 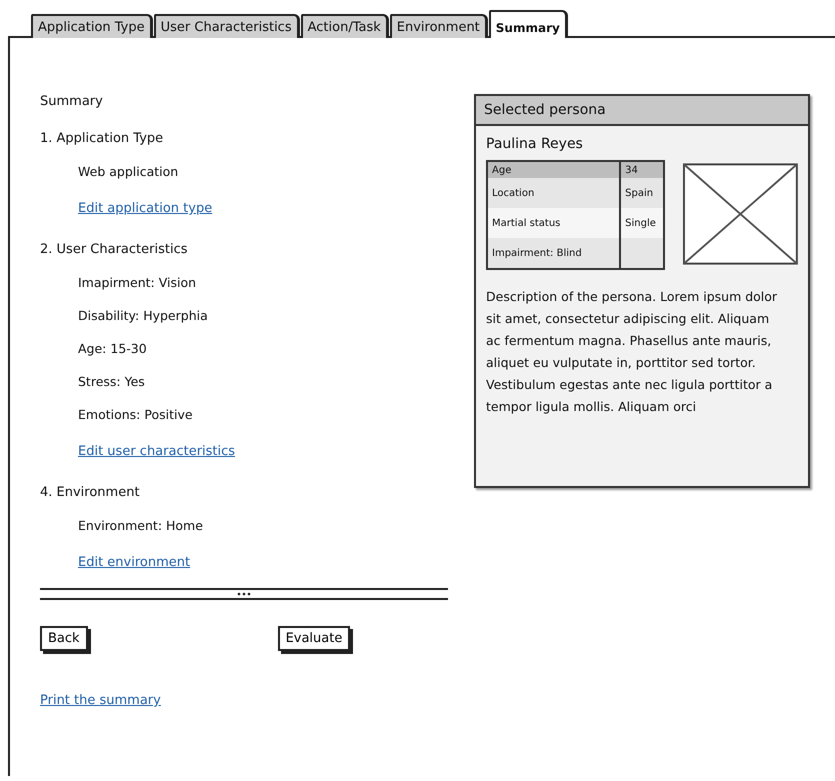 I want to click on tab: Action/Task, so click(x=344, y=26).